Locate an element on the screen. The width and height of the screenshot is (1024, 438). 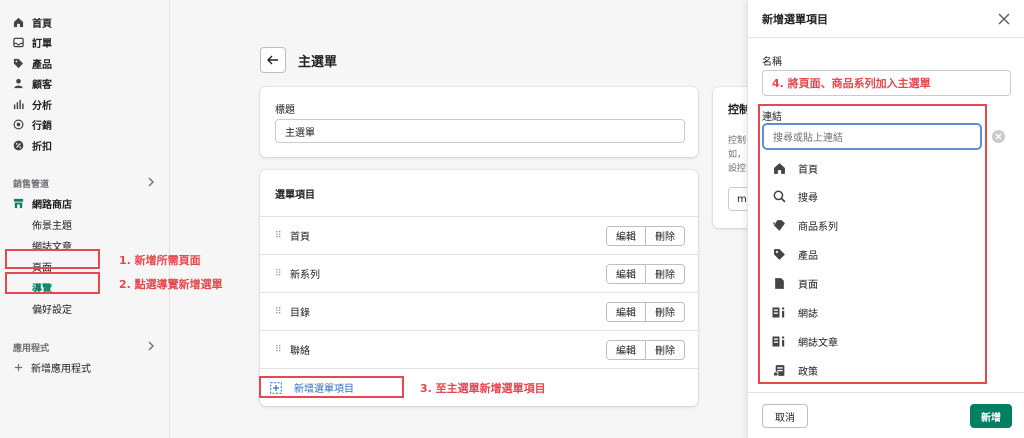
panel-title: 新增選單項目 is located at coordinates (795, 19).